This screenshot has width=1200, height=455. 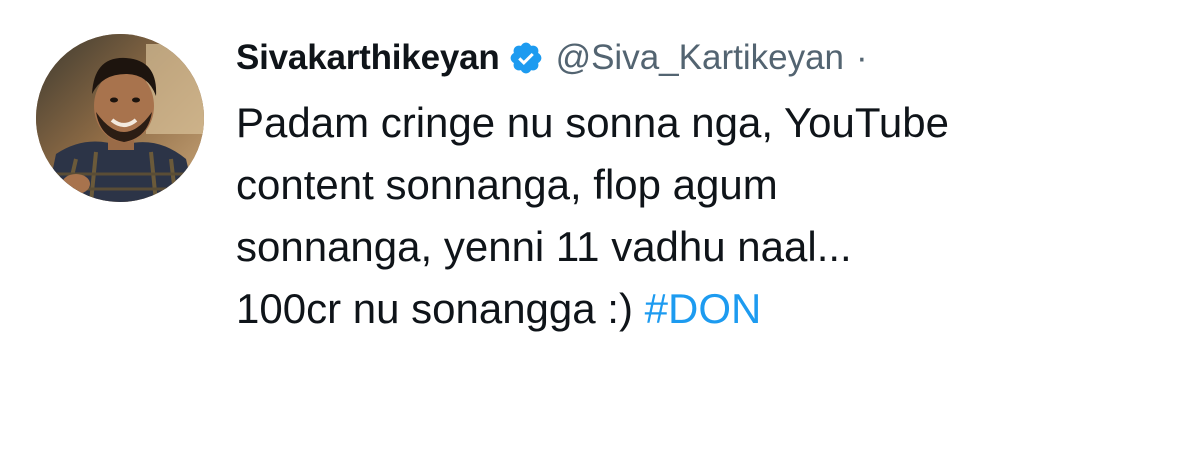 I want to click on tweet-text-line-content: 100cr nu sonangga :), so click(x=434, y=308).